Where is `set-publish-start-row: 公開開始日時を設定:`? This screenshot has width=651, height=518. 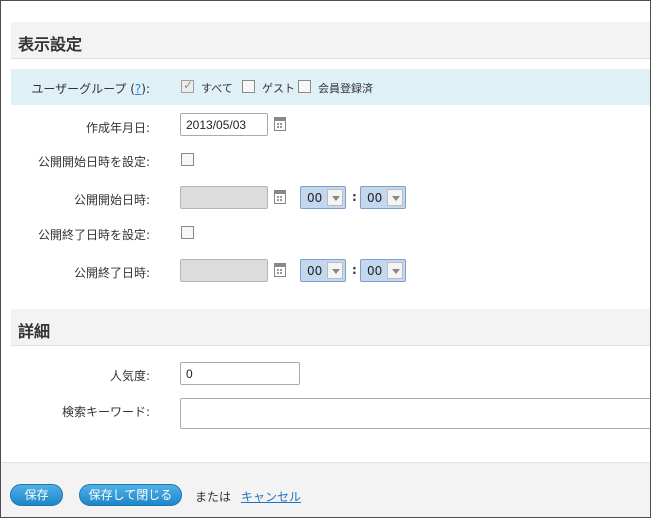 set-publish-start-row: 公開開始日時を設定: is located at coordinates (330, 160).